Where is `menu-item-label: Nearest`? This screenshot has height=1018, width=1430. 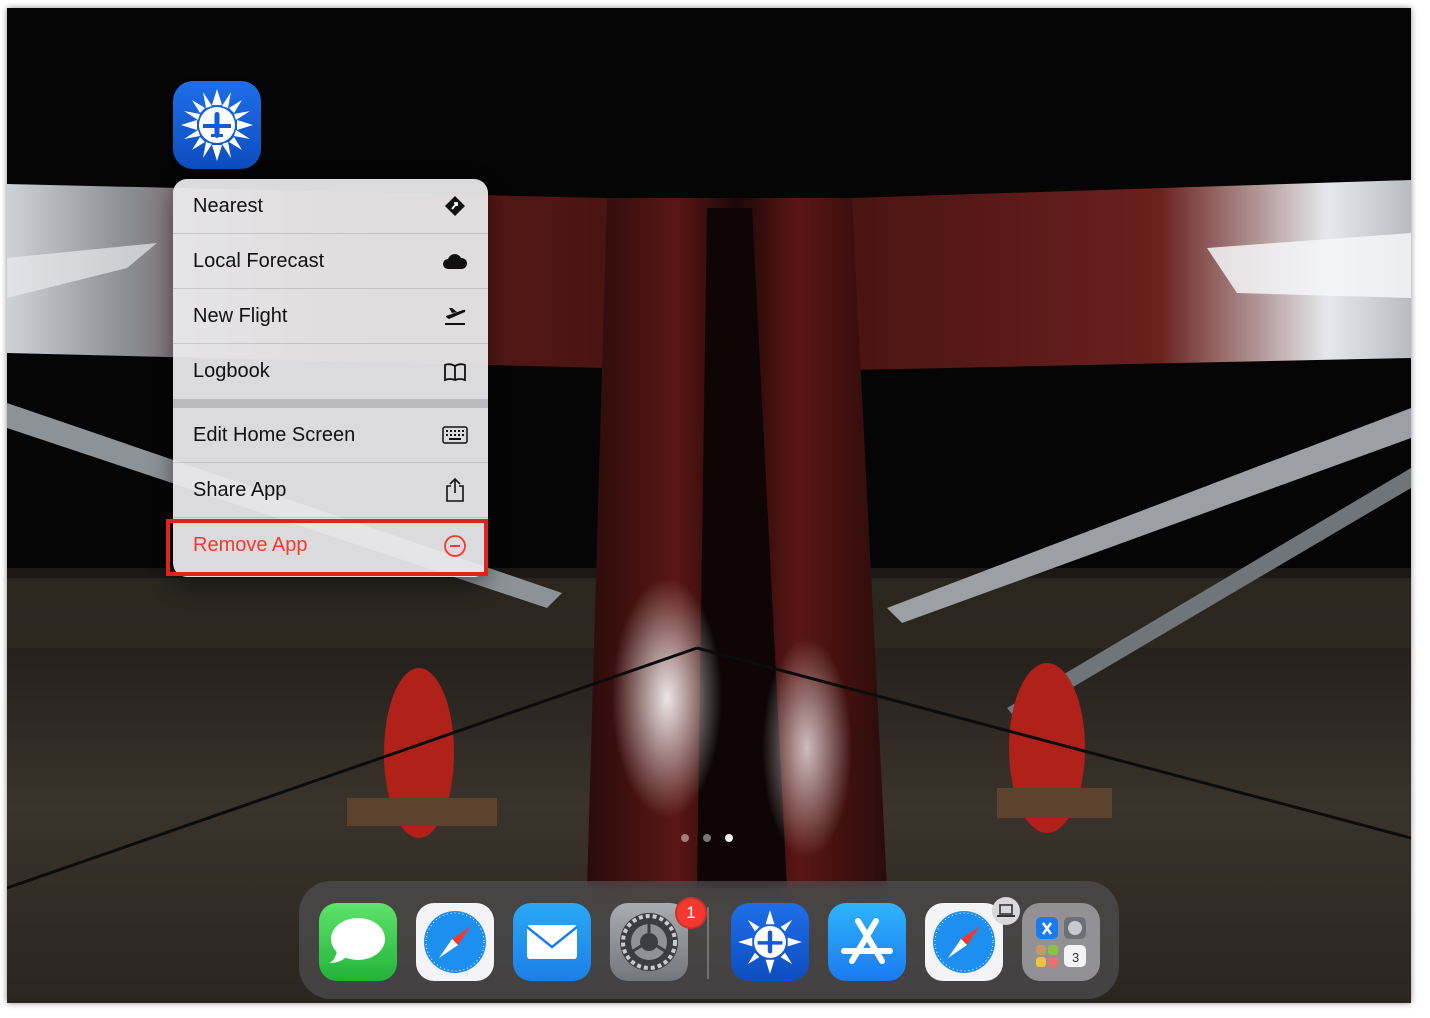
menu-item-label: Nearest is located at coordinates (228, 205).